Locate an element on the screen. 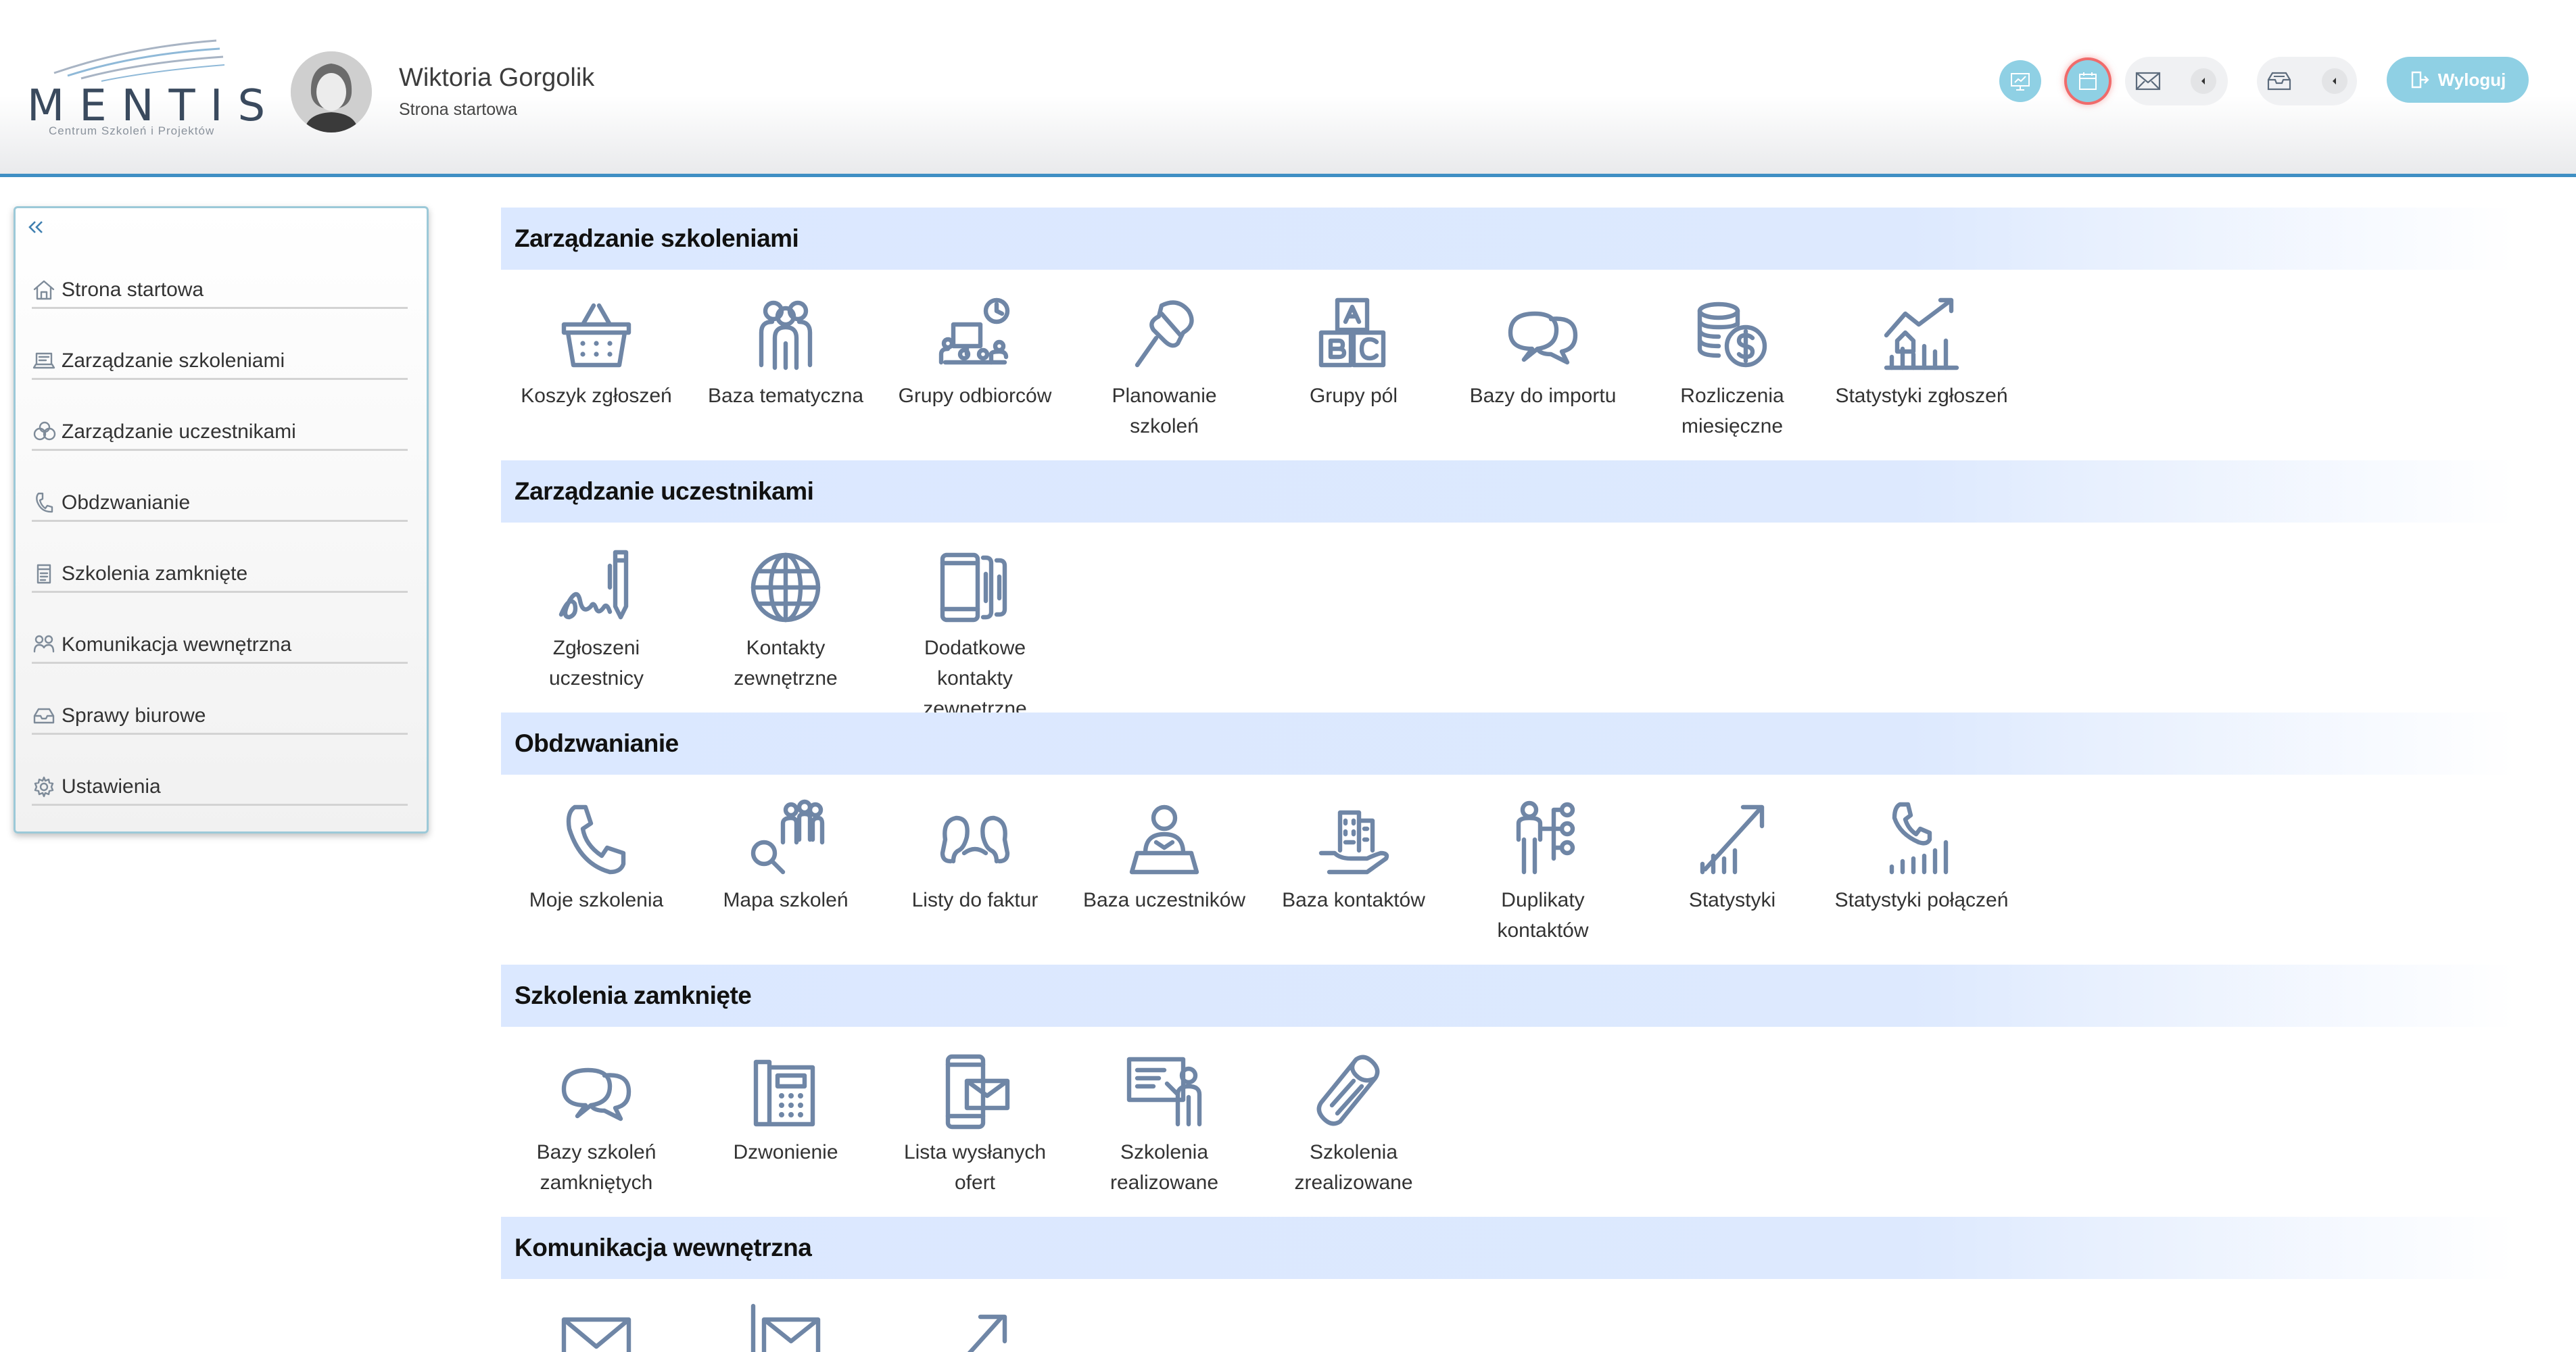  tile-statystyki: Statystyki is located at coordinates (1732, 878).